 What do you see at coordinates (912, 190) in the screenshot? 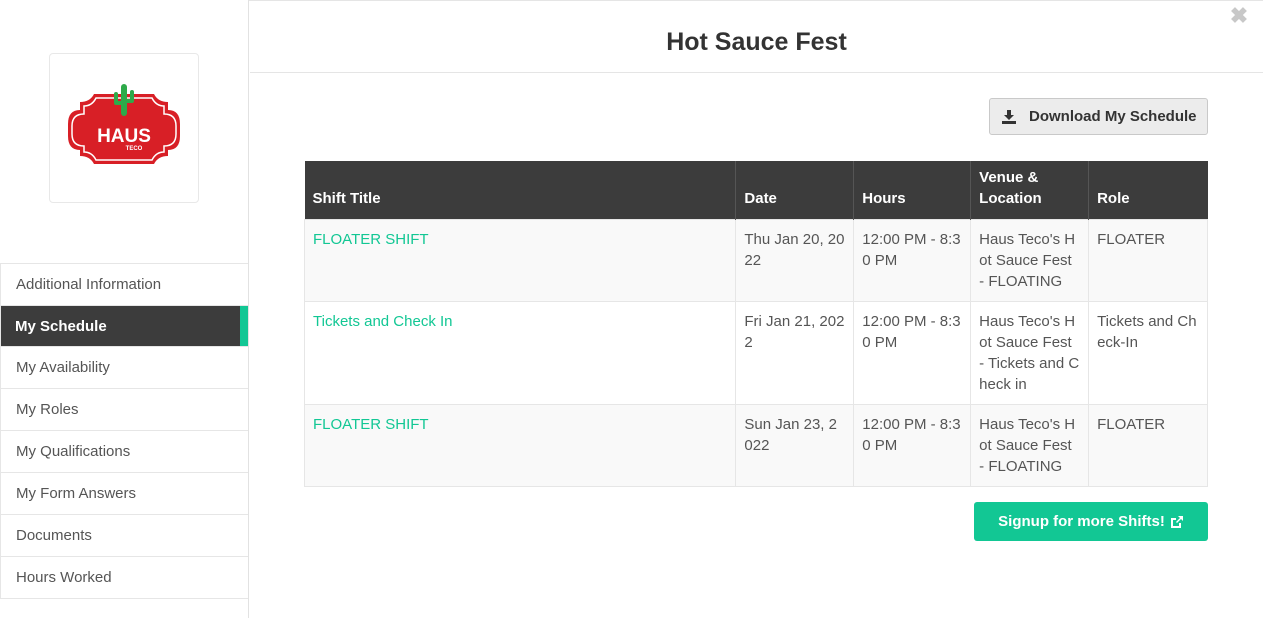
I see `header-hours: Hours` at bounding box center [912, 190].